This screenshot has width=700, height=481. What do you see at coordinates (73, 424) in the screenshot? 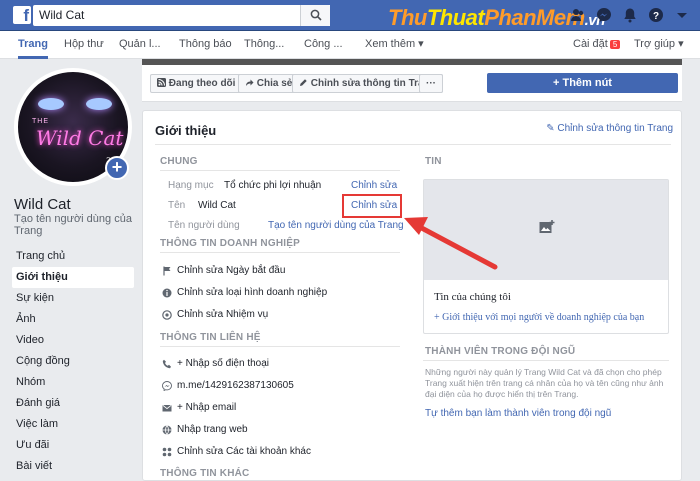
I see `sidebar-item-jobs: Việc làm` at bounding box center [73, 424].